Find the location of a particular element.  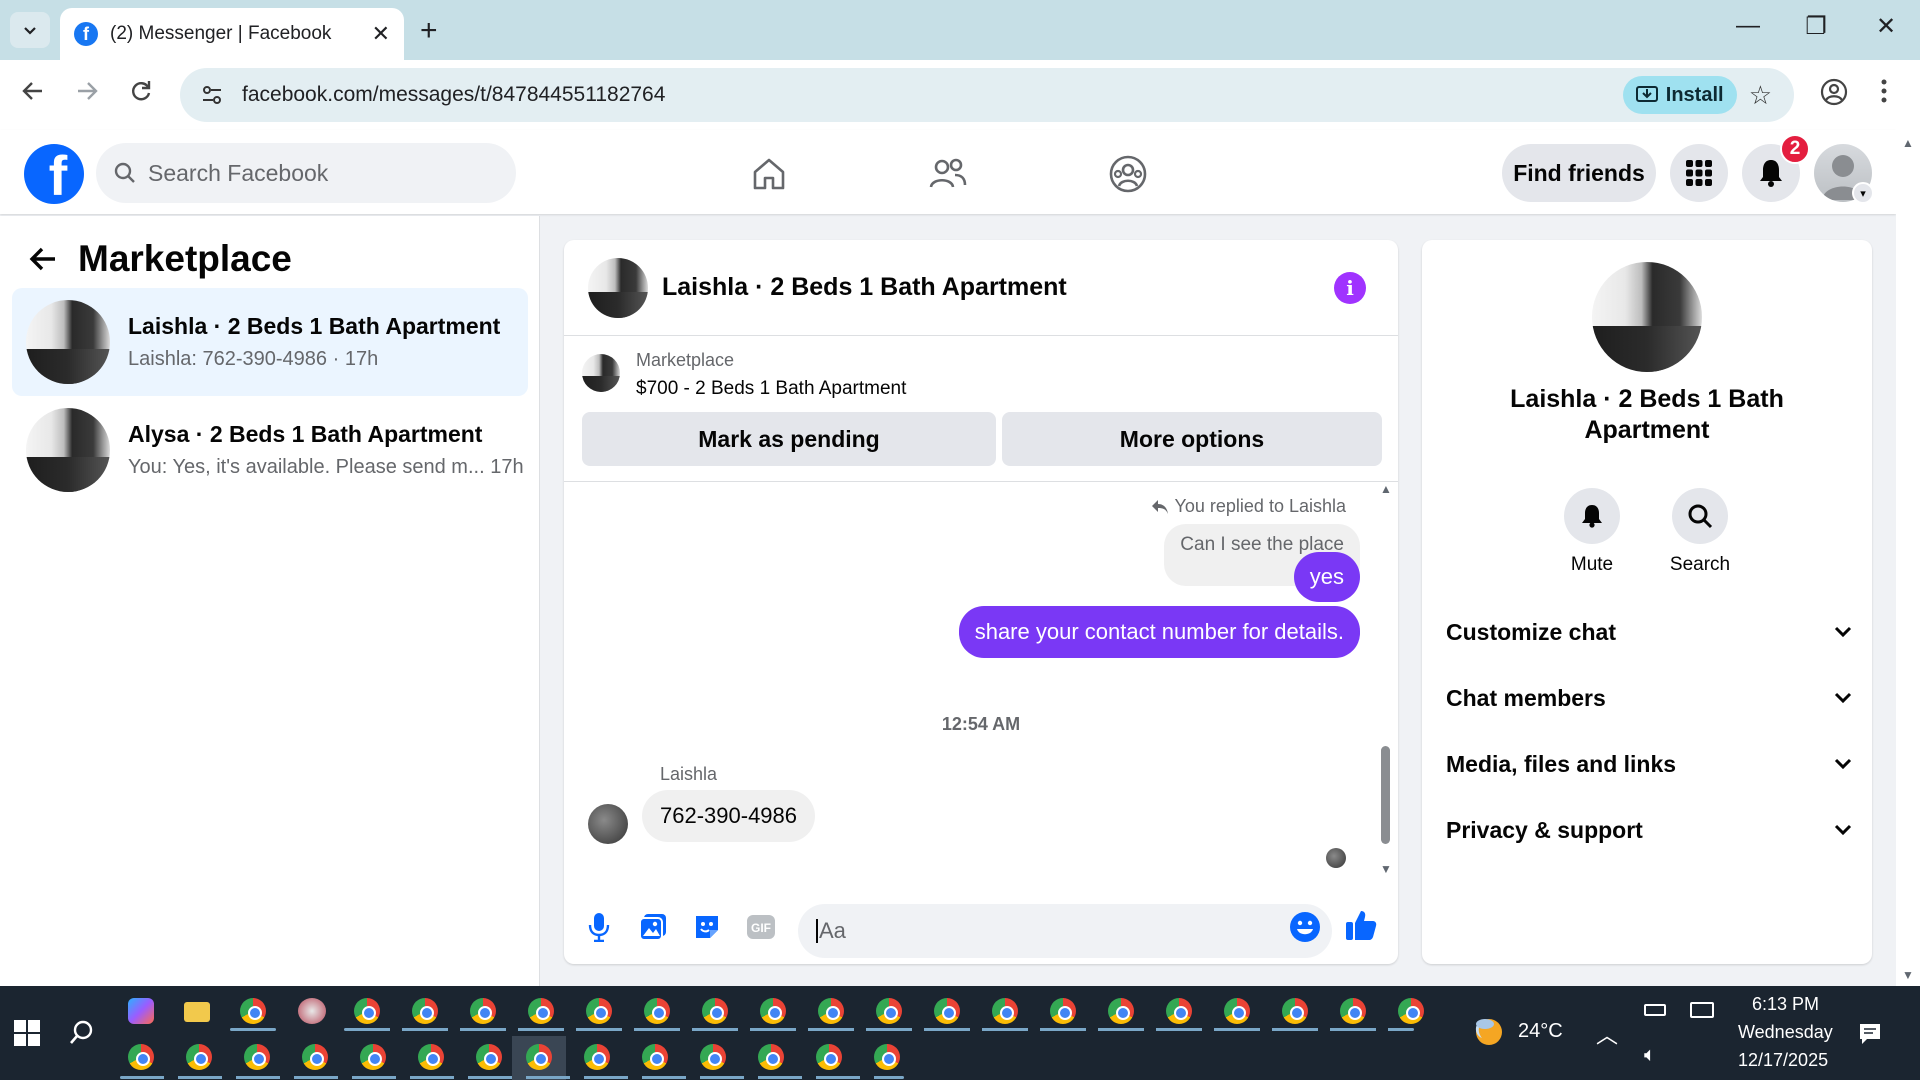

outgoing-message: yes is located at coordinates (1326, 577).